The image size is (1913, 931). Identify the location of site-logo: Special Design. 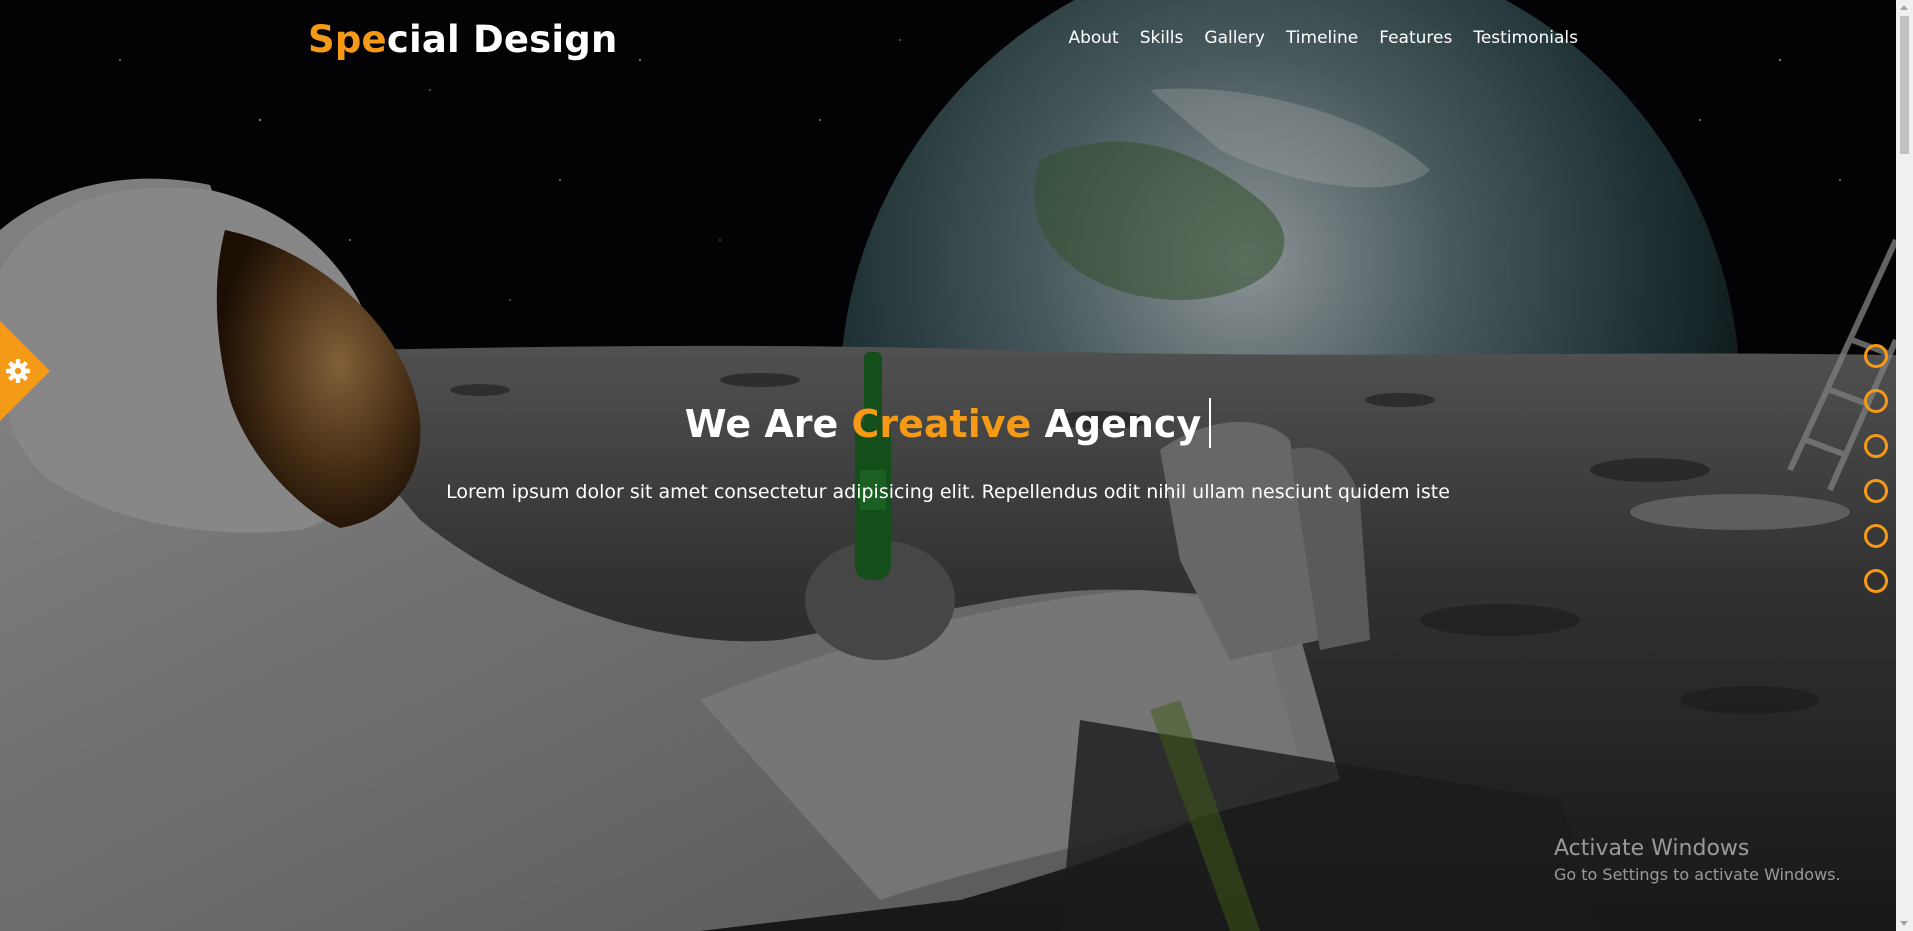
(463, 39).